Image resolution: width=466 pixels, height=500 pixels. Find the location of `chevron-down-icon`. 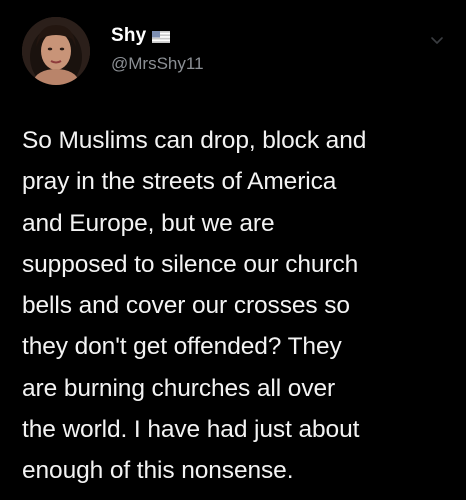

chevron-down-icon is located at coordinates (437, 38).